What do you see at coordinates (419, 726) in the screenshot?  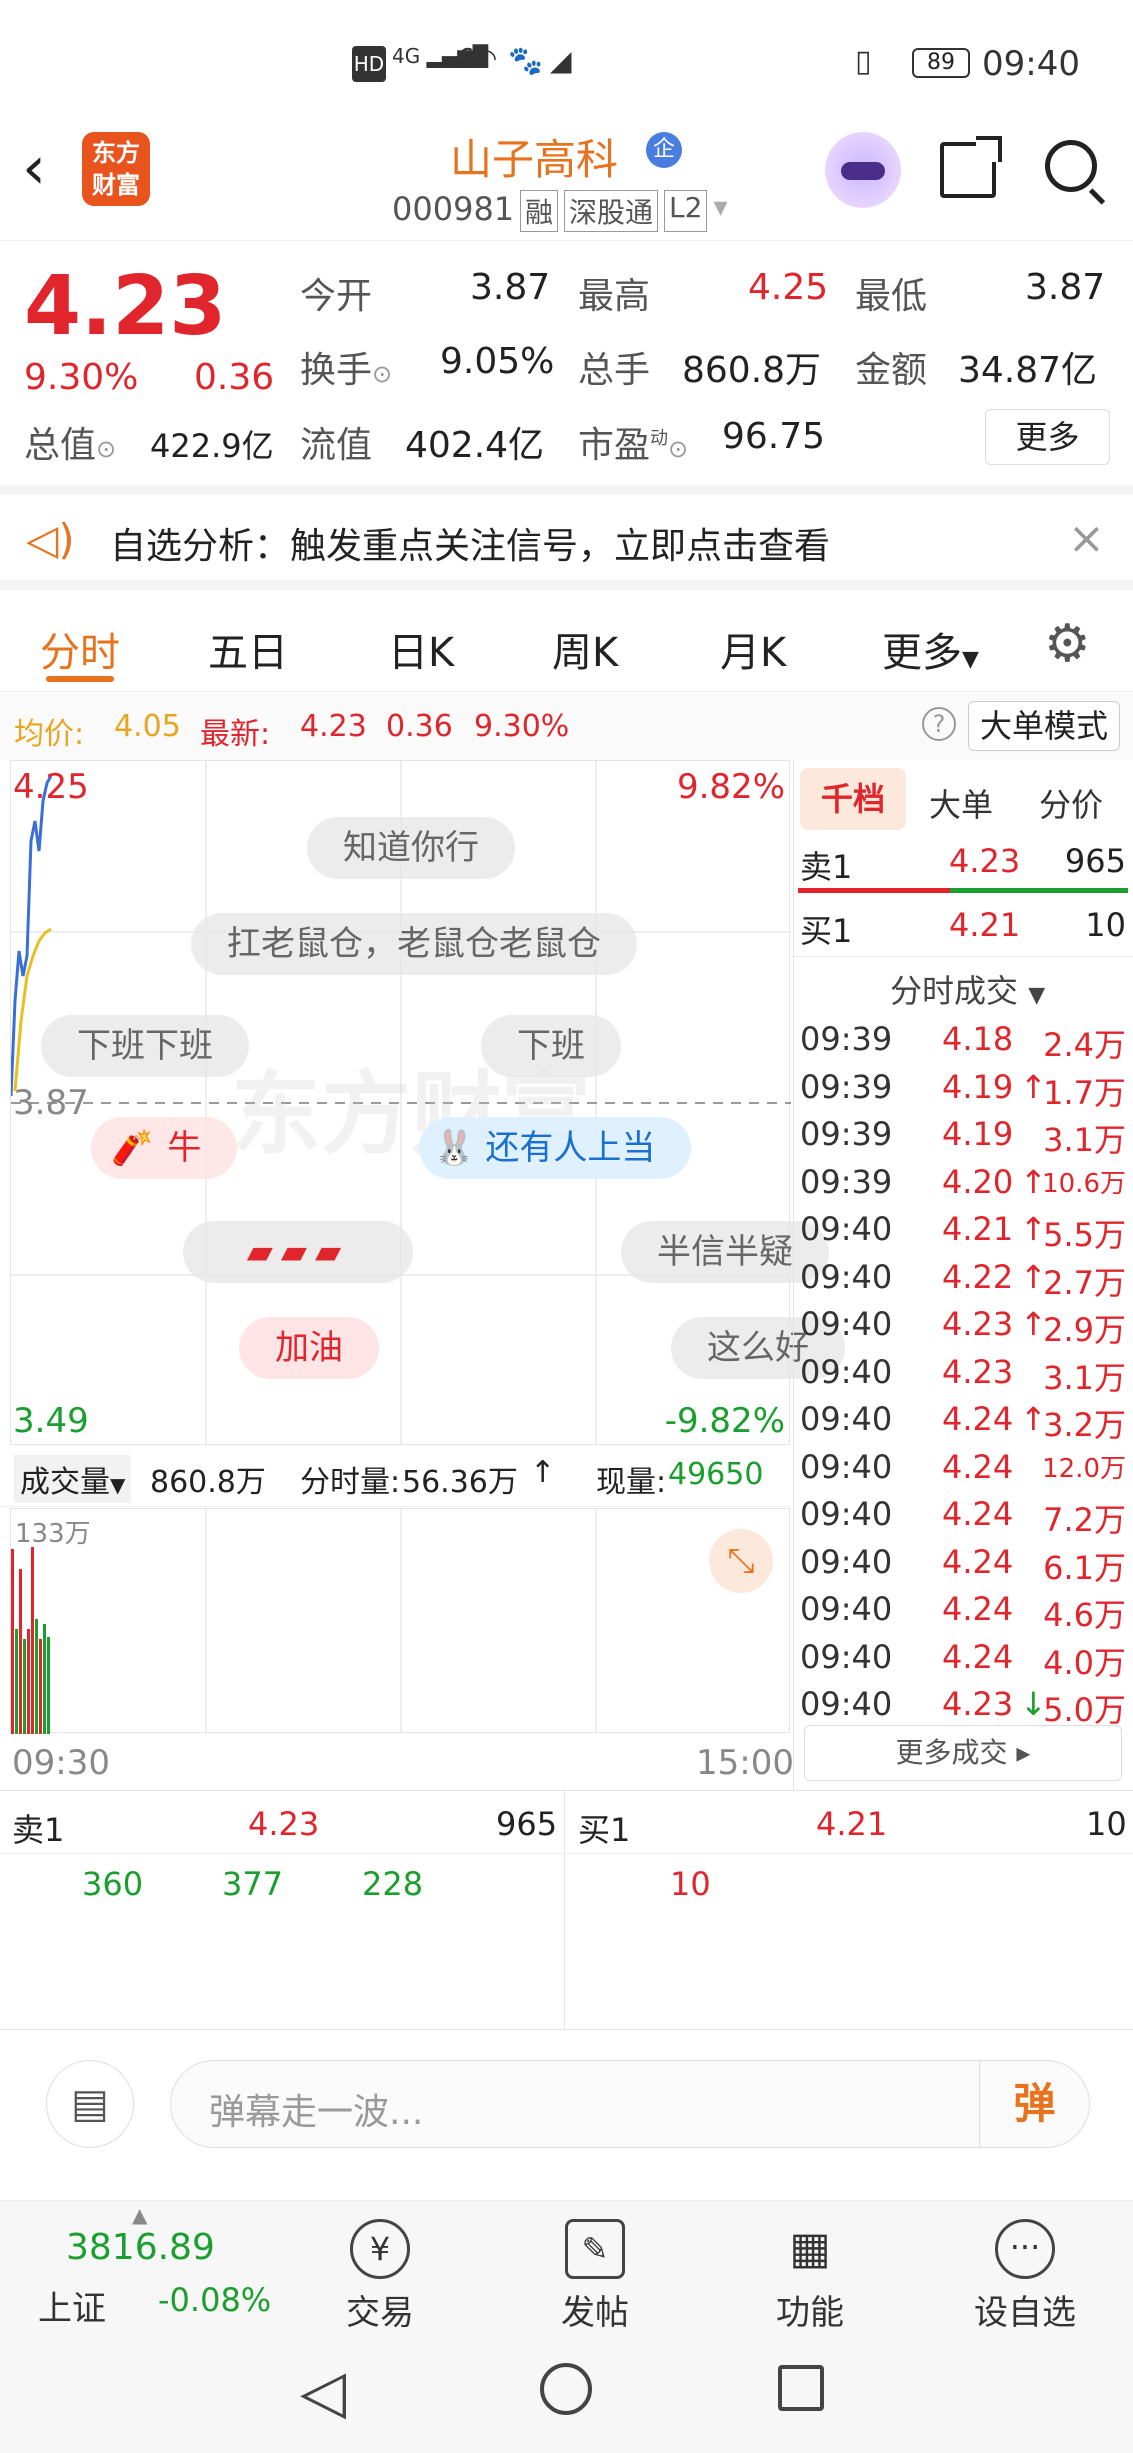 I see `latest-change: 0.36` at bounding box center [419, 726].